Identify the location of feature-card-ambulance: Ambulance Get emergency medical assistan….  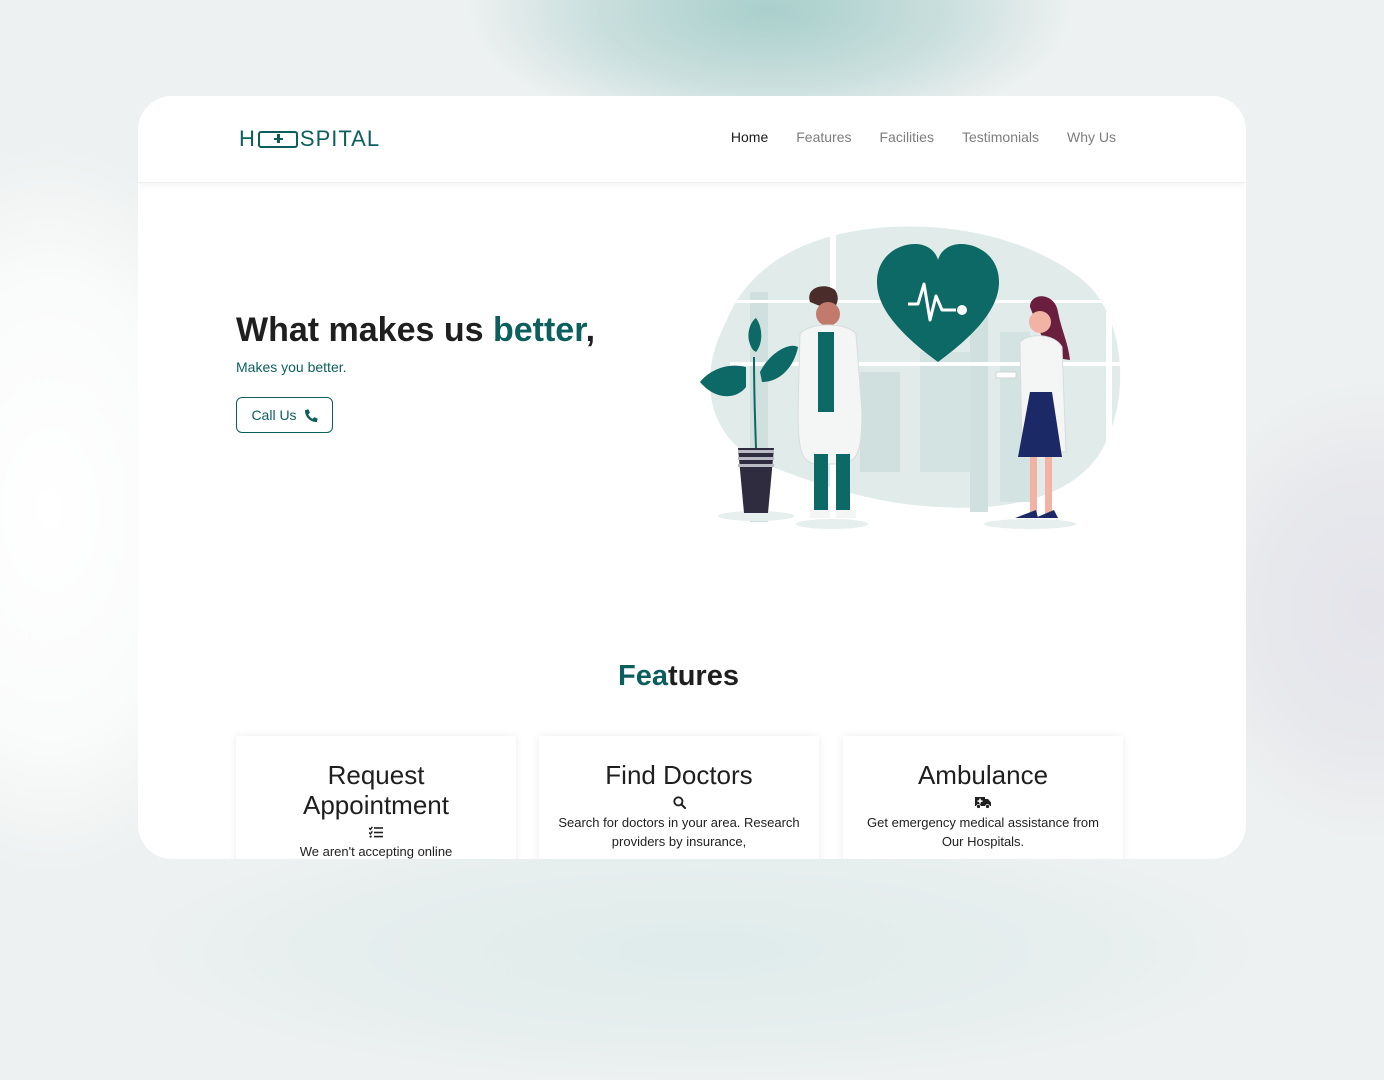
(983, 797).